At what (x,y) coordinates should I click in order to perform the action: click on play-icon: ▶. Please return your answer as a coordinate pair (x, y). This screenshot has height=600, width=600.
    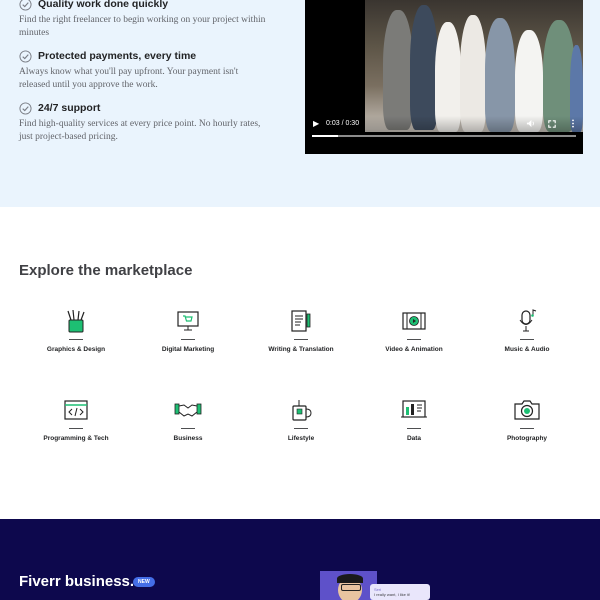
    Looking at the image, I should click on (316, 123).